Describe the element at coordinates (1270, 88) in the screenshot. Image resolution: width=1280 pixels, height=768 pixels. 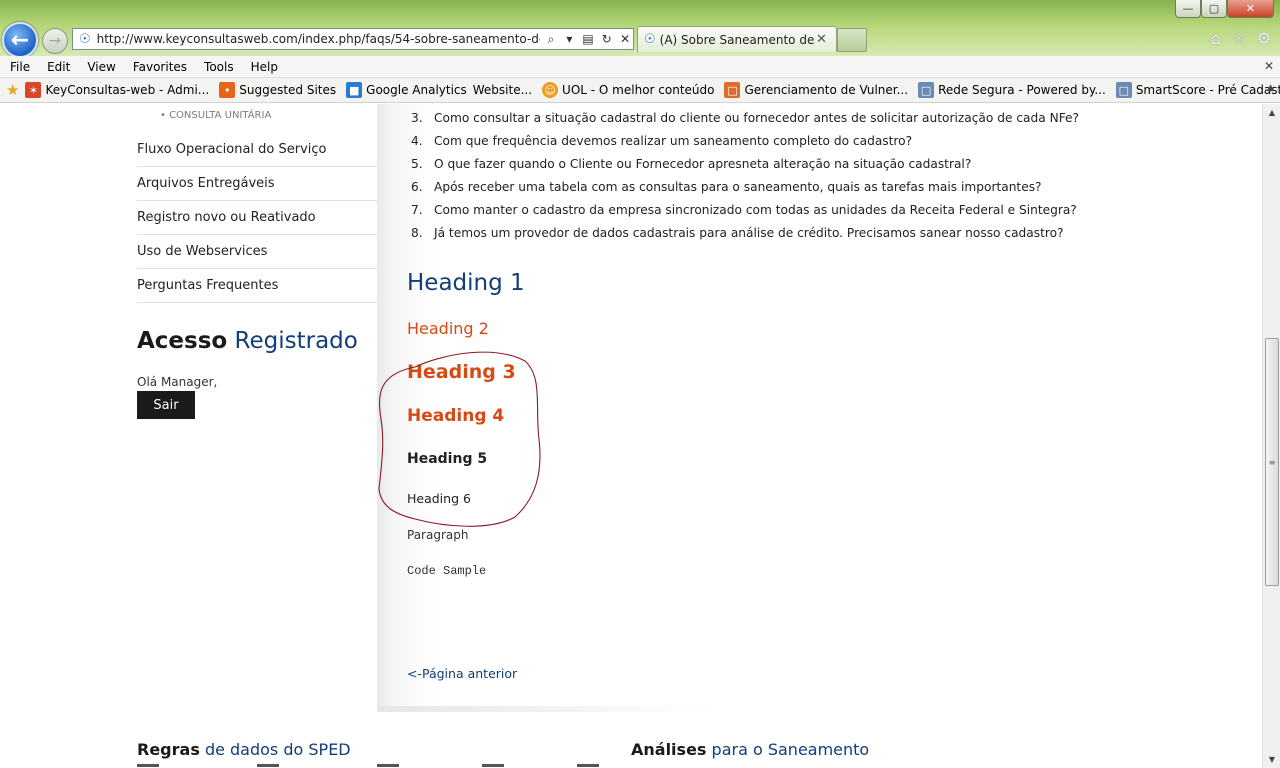
I see `chevron-up-icon: ▲` at that location.